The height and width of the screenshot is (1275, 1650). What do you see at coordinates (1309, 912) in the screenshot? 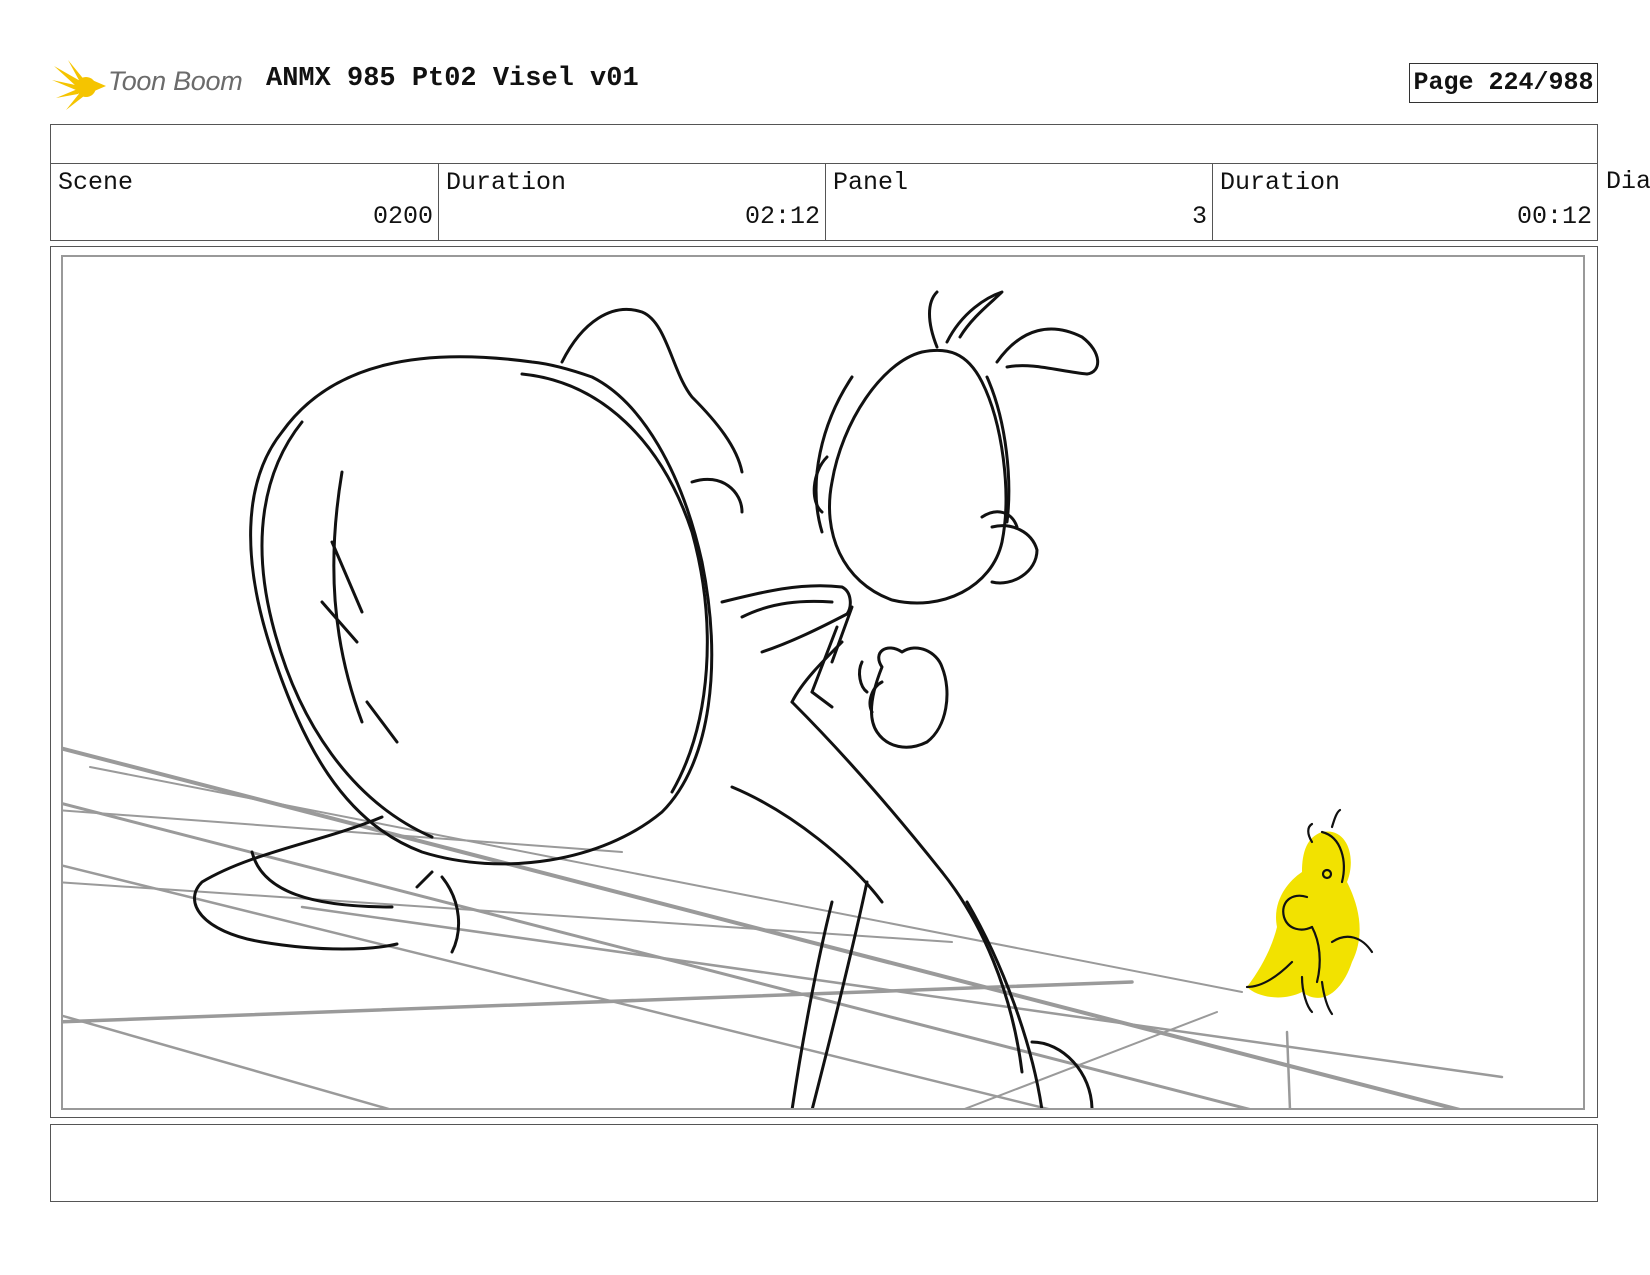
I see `small-yellow-character` at bounding box center [1309, 912].